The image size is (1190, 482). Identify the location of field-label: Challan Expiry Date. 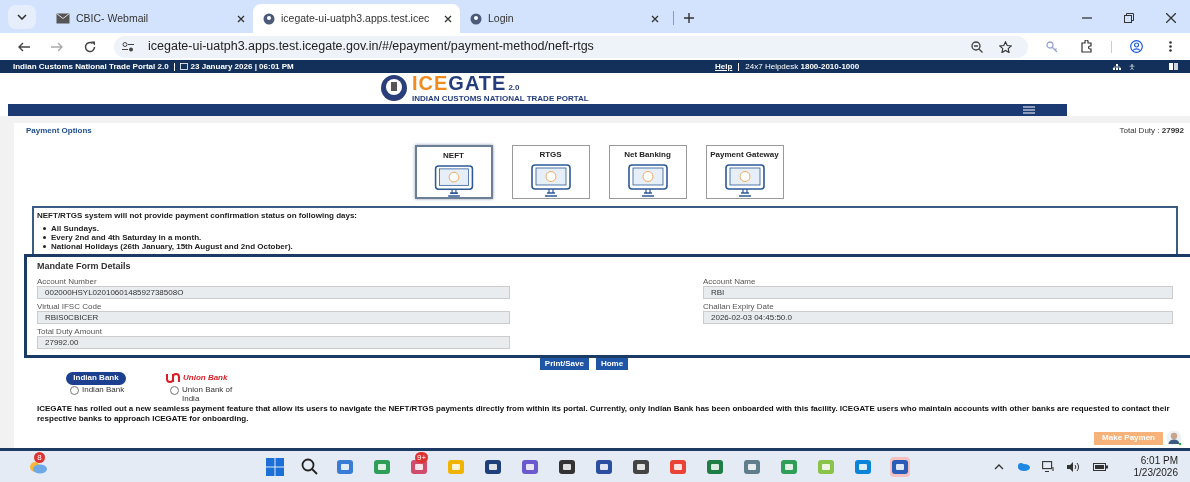
(739, 306).